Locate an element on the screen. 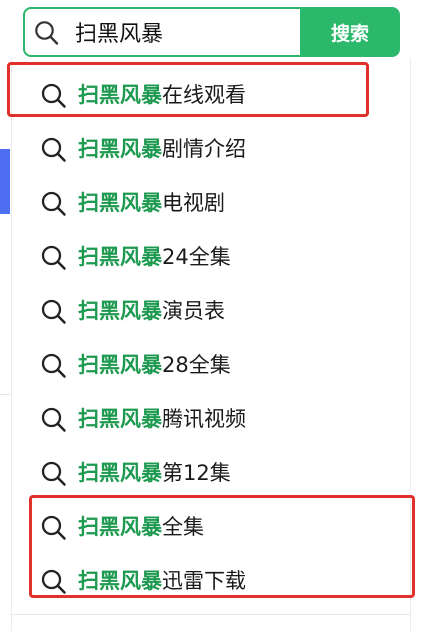 The width and height of the screenshot is (429, 631). suggestion-text: 扫黑风暴24全集 is located at coordinates (154, 257).